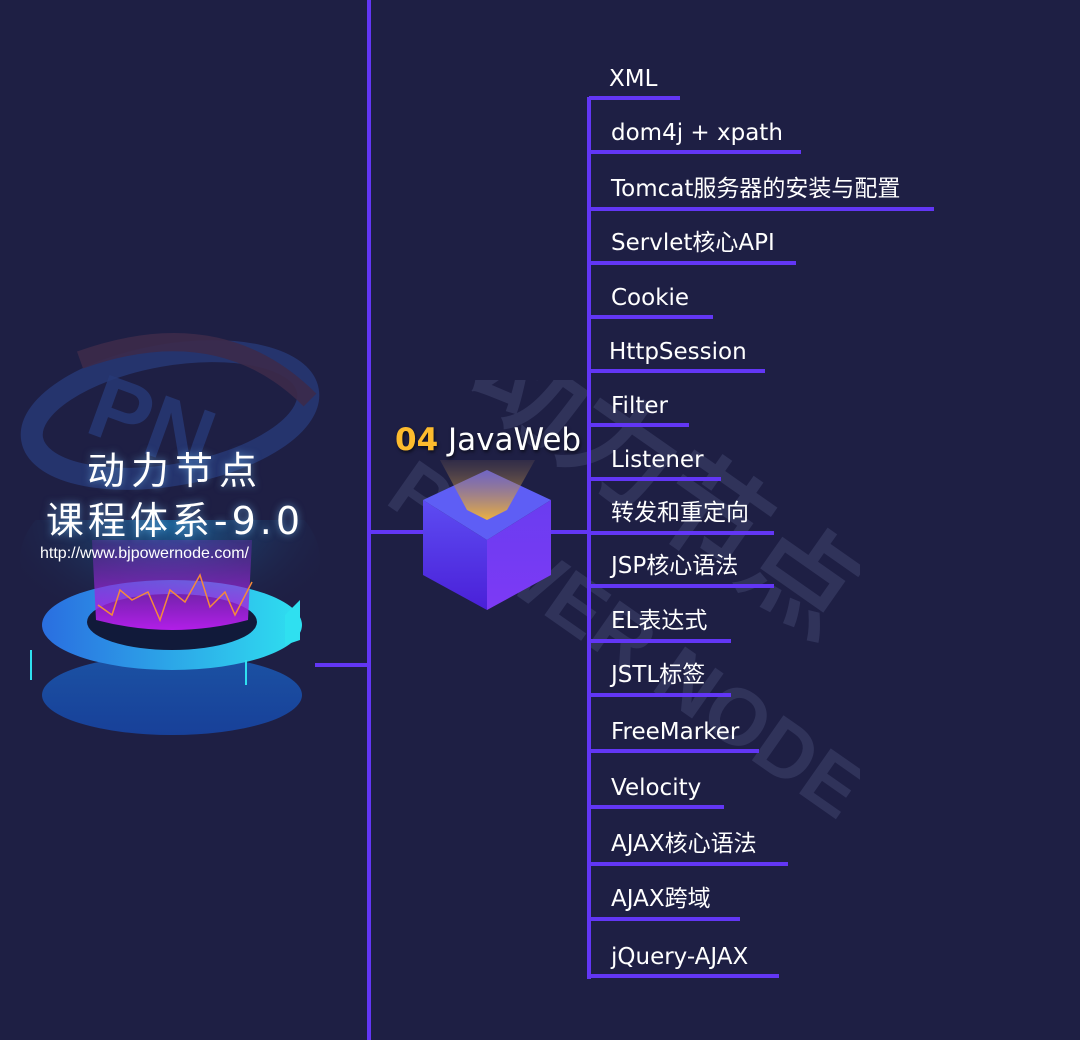  Describe the element at coordinates (756, 189) in the screenshot. I see `item-label: Tomcat服务器的安装与配置` at that location.